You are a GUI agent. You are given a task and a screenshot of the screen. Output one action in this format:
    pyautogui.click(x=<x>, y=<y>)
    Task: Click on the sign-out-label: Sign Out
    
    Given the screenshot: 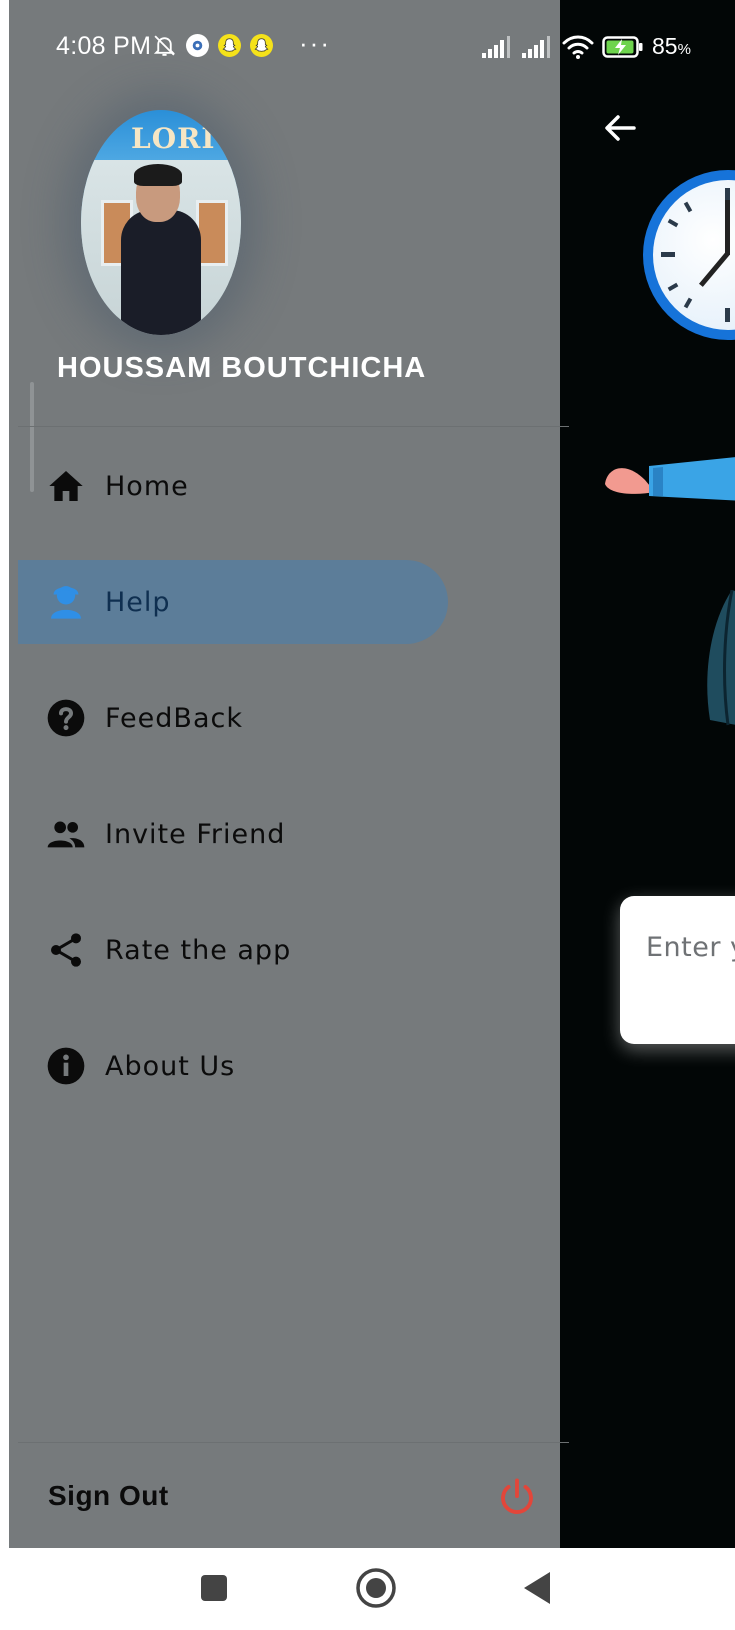 What is the action you would take?
    pyautogui.click(x=108, y=1495)
    